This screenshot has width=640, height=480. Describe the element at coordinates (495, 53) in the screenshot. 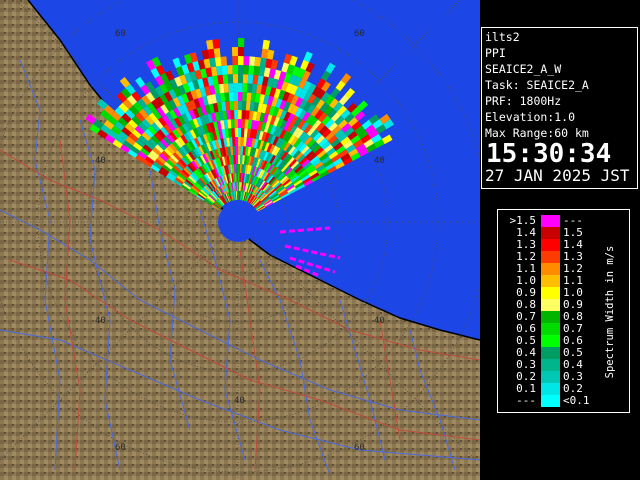

I see `scan-type: PPI` at that location.